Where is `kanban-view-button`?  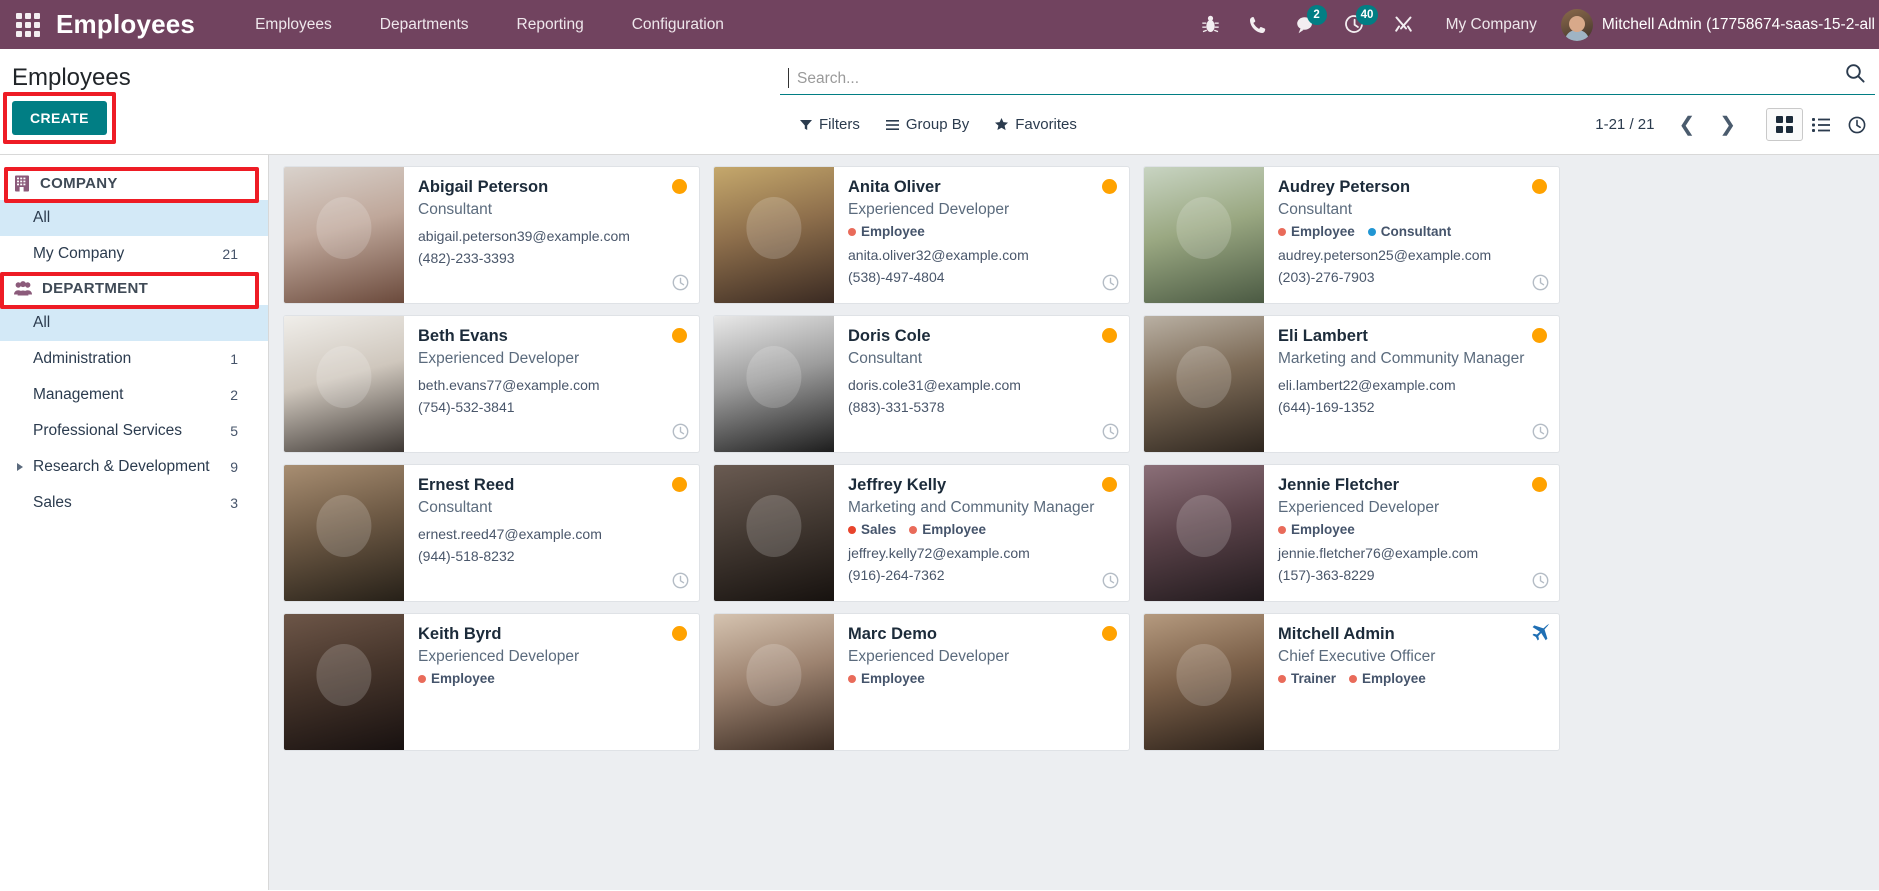 kanban-view-button is located at coordinates (1784, 124).